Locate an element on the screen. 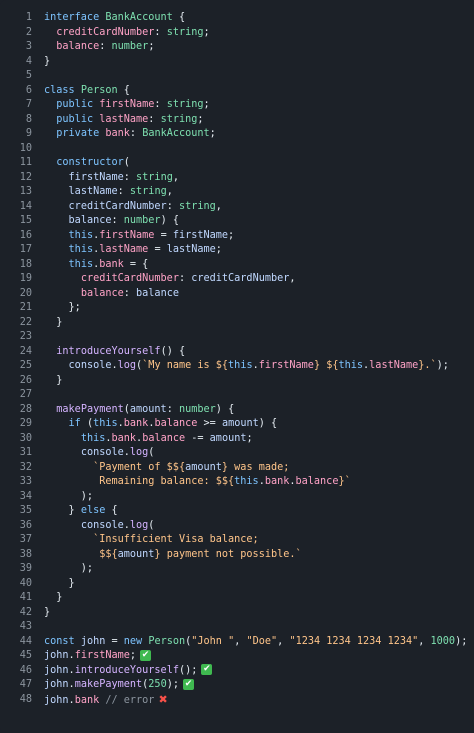 Image resolution: width=474 pixels, height=733 pixels. code-text: balance is located at coordinates (111, 294).